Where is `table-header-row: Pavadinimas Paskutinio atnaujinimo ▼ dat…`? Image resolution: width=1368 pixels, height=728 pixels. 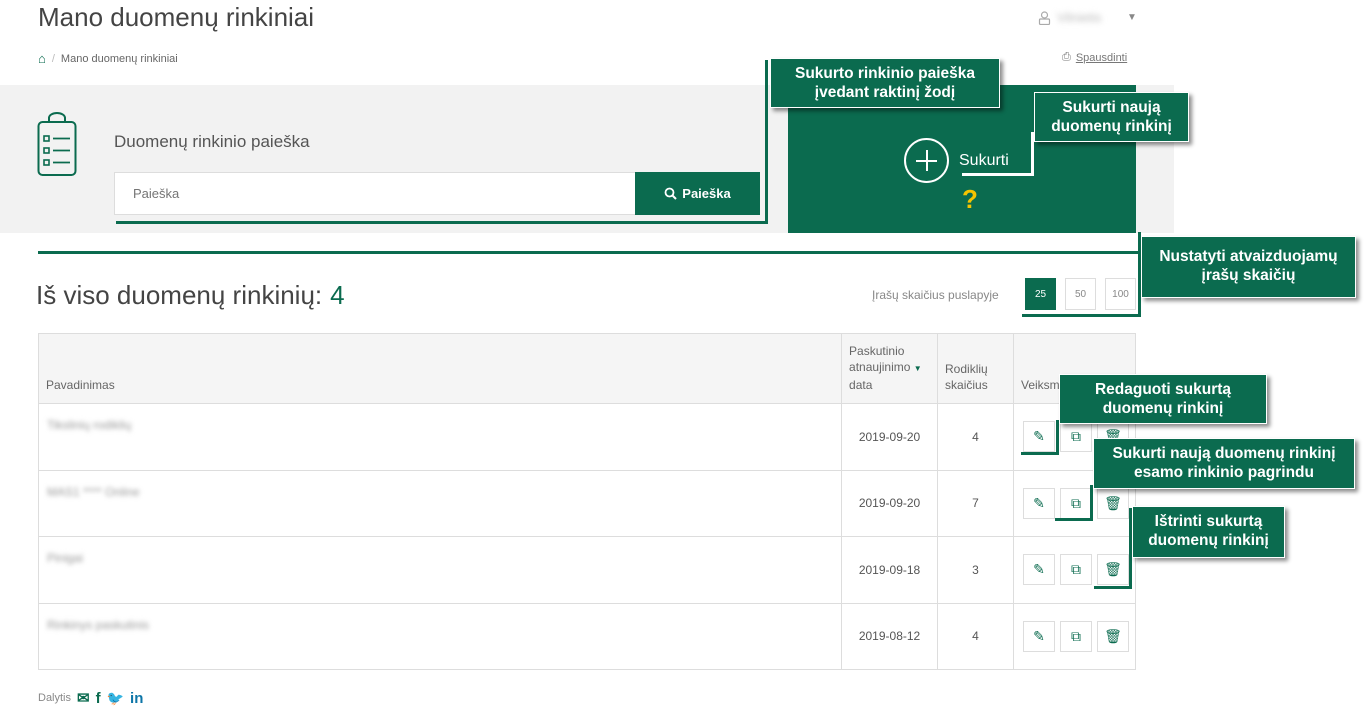
table-header-row: Pavadinimas Paskutinio atnaujinimo ▼ dat… is located at coordinates (587, 368).